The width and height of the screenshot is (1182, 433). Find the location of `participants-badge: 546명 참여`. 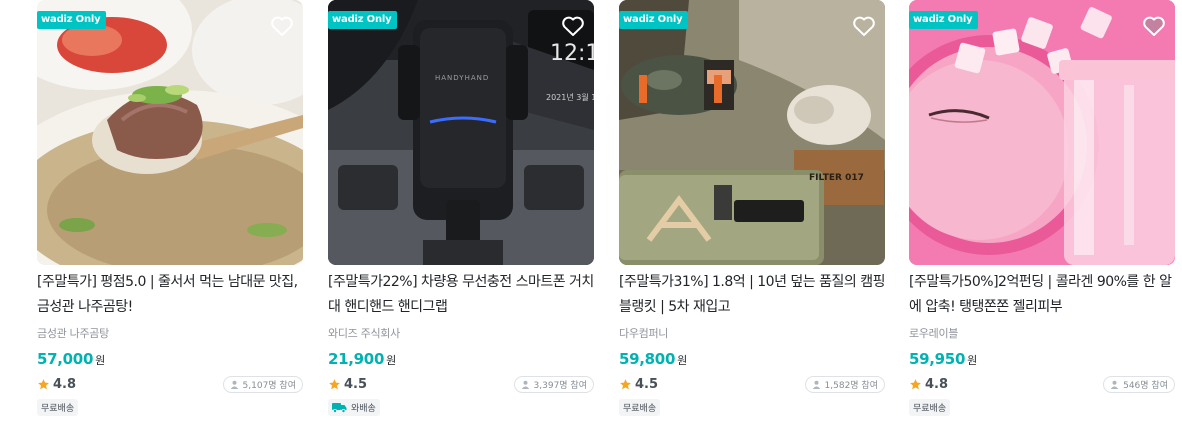

participants-badge: 546명 참여 is located at coordinates (1139, 384).